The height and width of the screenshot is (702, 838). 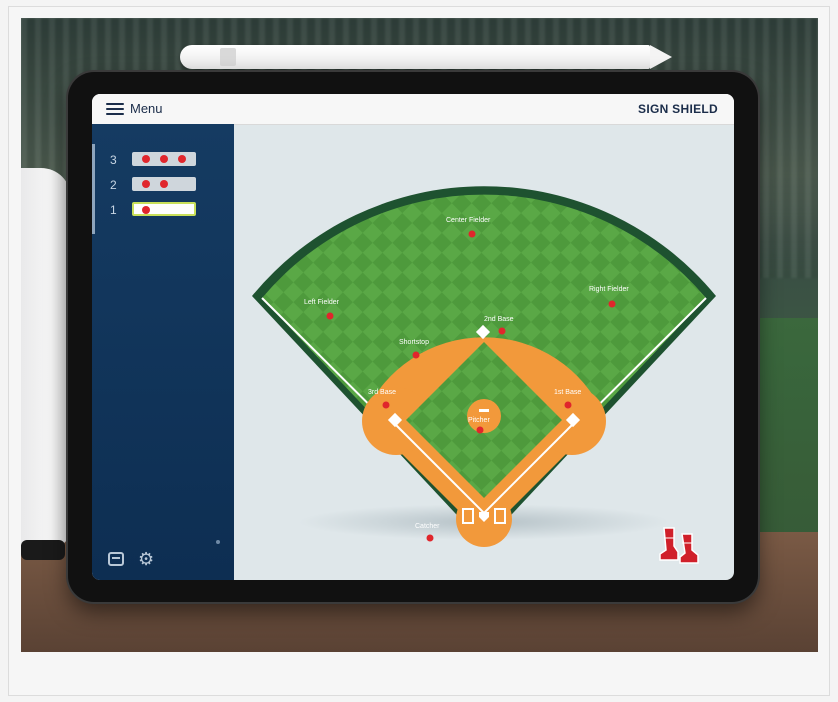 I want to click on position-label: Left Fielder, so click(x=322, y=302).